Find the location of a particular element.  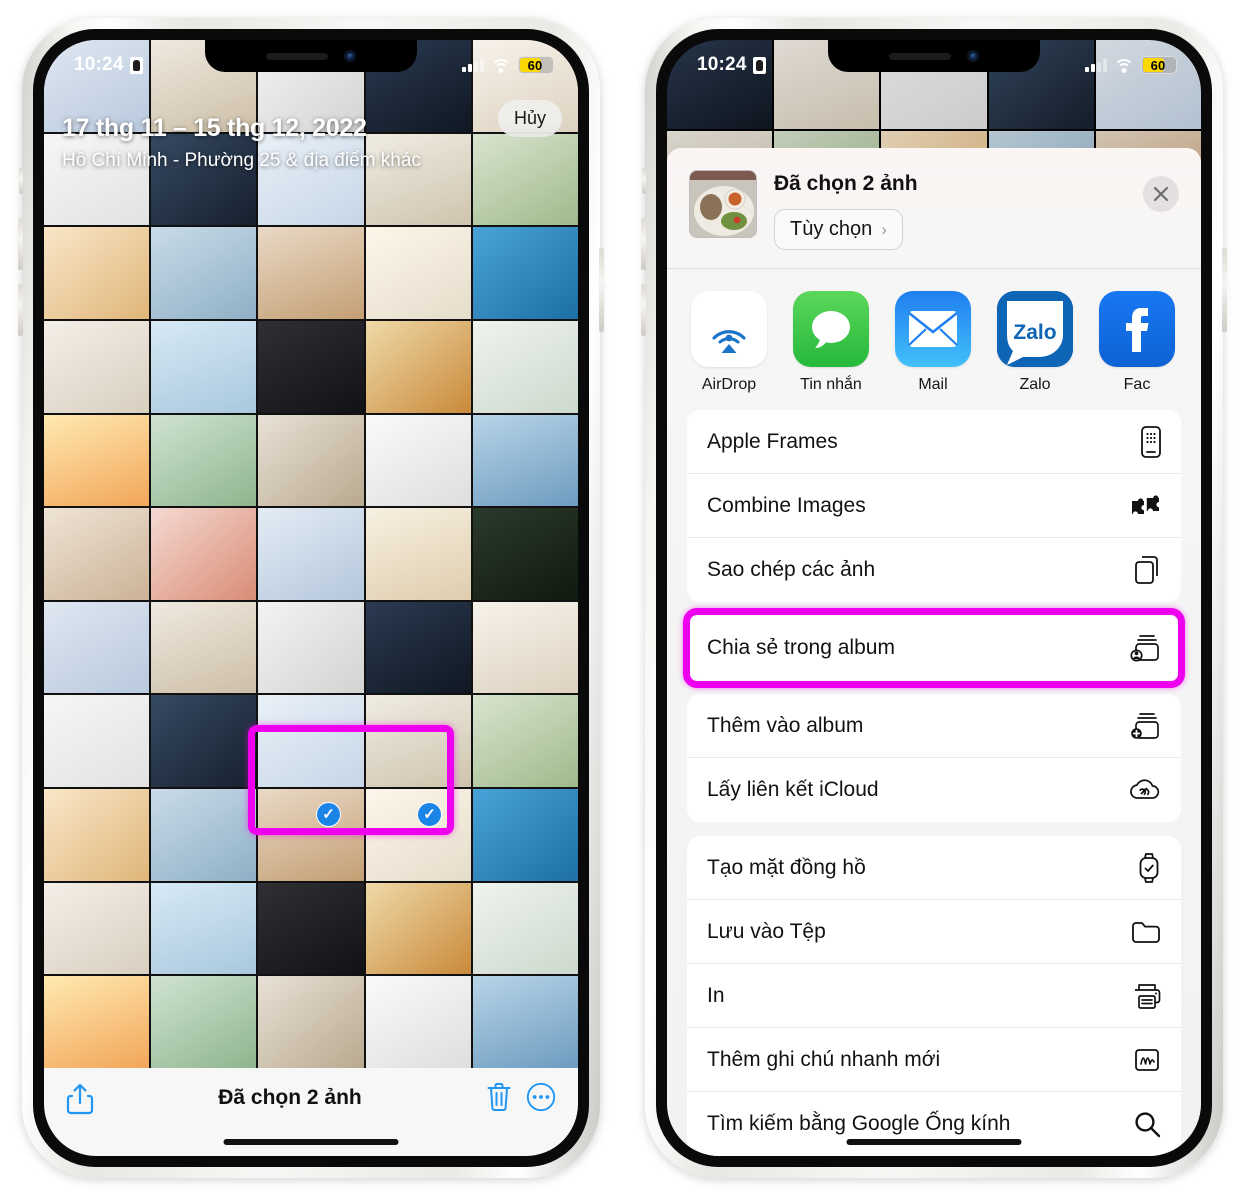

share-app-facebook: Fac is located at coordinates (1137, 342).